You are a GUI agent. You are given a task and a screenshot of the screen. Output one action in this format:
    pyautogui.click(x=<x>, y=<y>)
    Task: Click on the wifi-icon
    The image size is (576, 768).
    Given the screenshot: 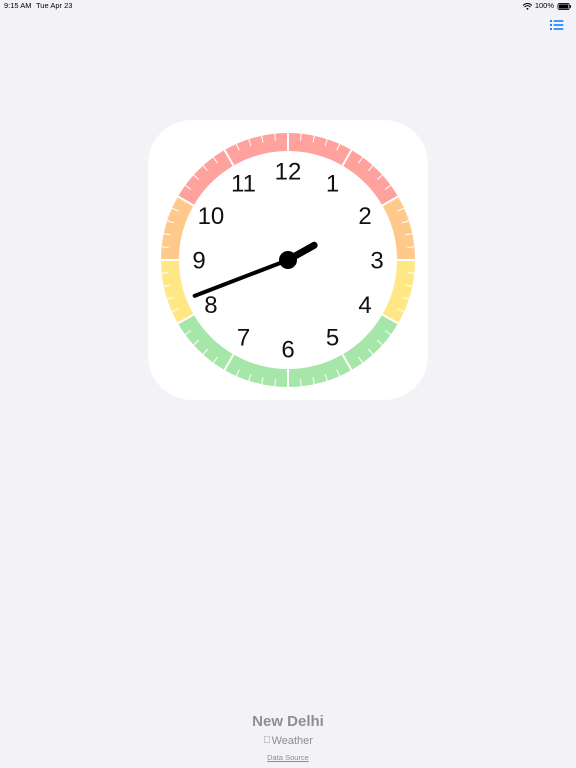 What is the action you would take?
    pyautogui.click(x=527, y=6)
    